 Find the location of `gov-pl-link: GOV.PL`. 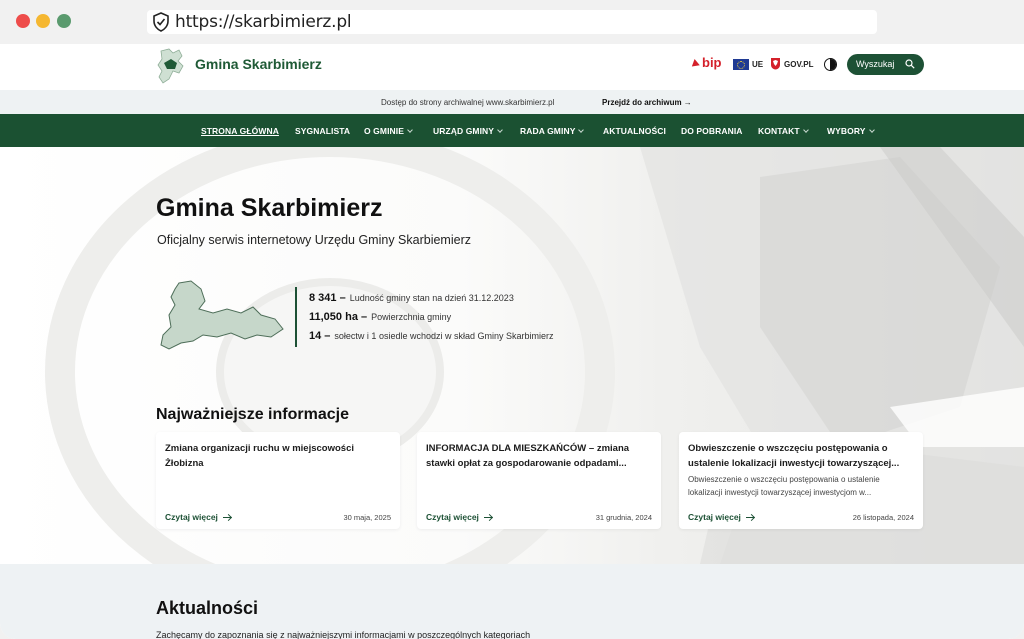

gov-pl-link: GOV.PL is located at coordinates (799, 64).